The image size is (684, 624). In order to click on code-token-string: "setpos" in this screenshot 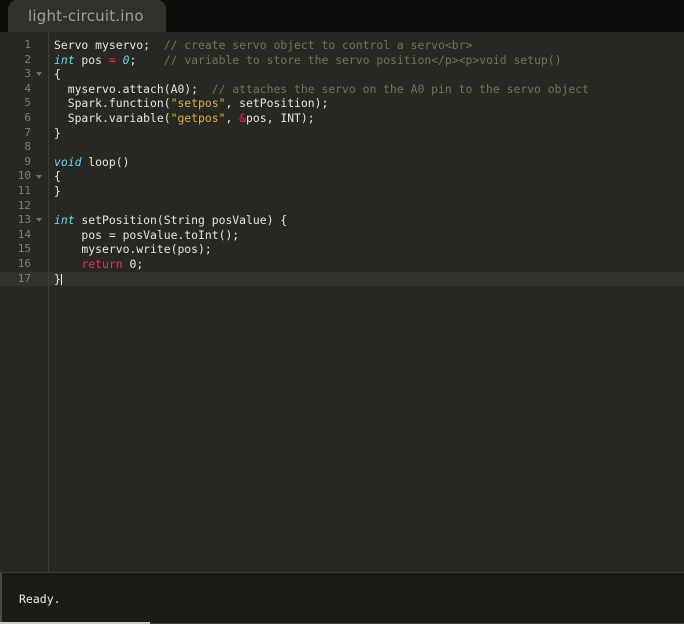, I will do `click(198, 103)`.